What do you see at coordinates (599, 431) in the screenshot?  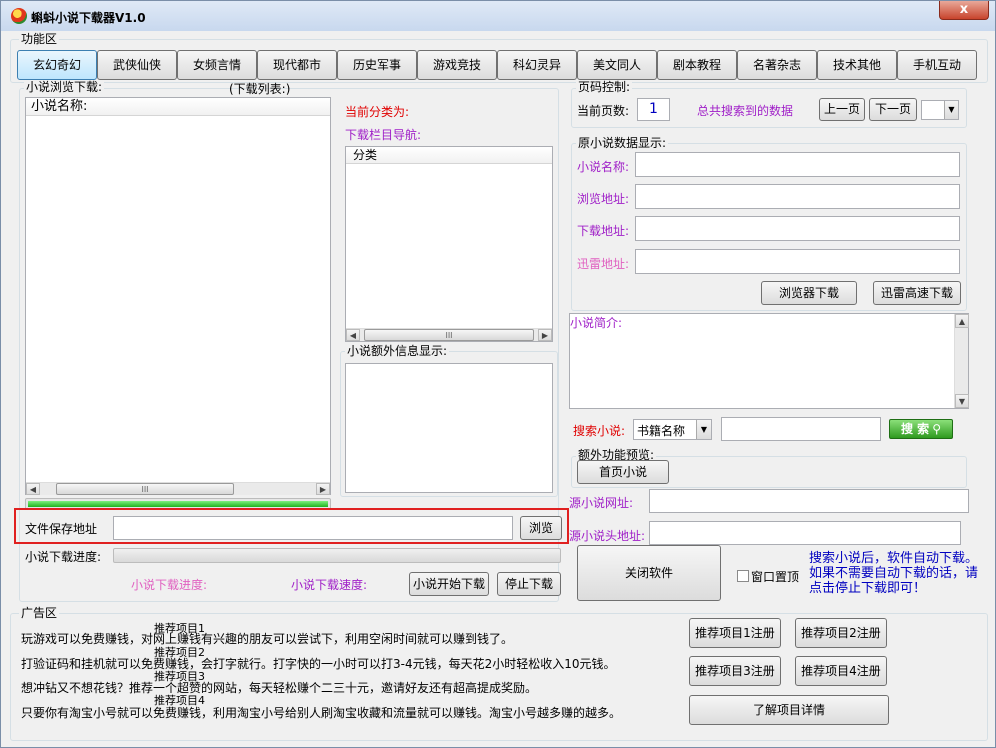 I see `search-label: 搜索小说:` at bounding box center [599, 431].